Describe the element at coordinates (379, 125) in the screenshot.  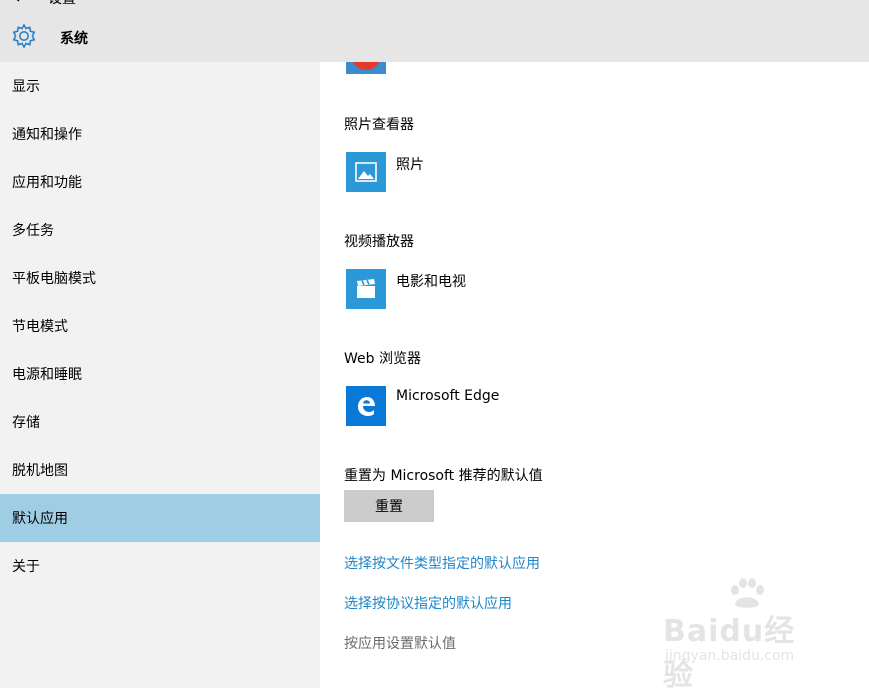
I see `photo-viewer-heading: 照片查看器` at that location.